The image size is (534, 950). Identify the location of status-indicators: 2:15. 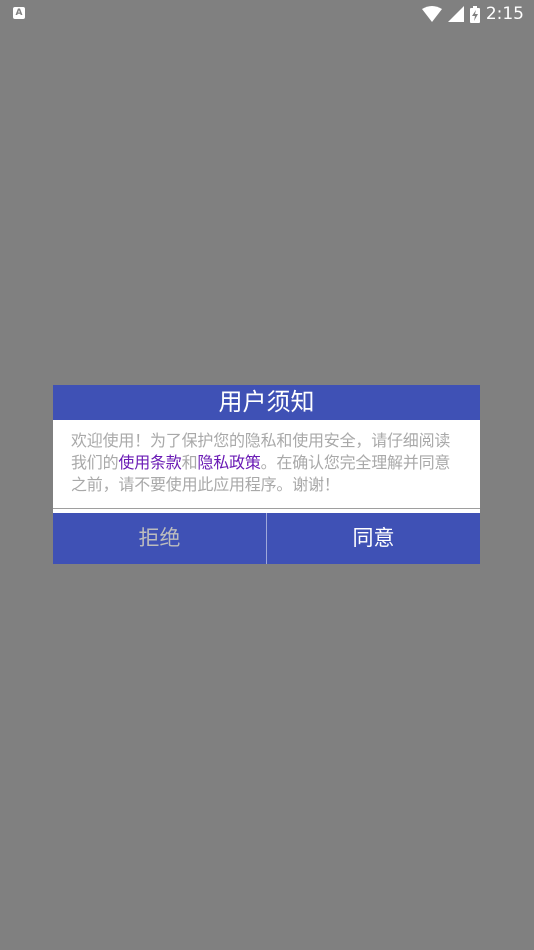
(472, 14).